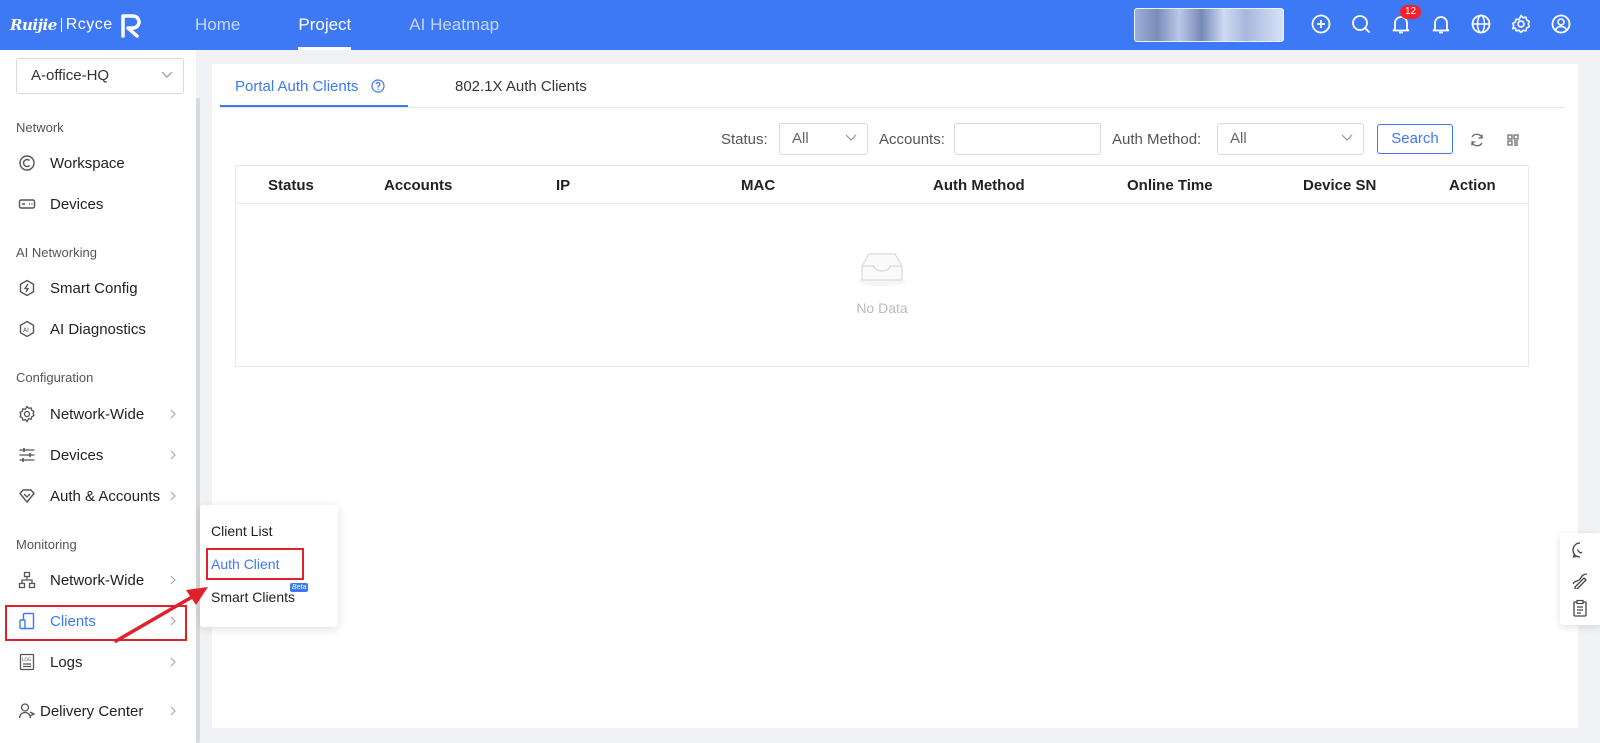 This screenshot has width=1600, height=743. What do you see at coordinates (217, 25) in the screenshot?
I see `nav-home: Home` at bounding box center [217, 25].